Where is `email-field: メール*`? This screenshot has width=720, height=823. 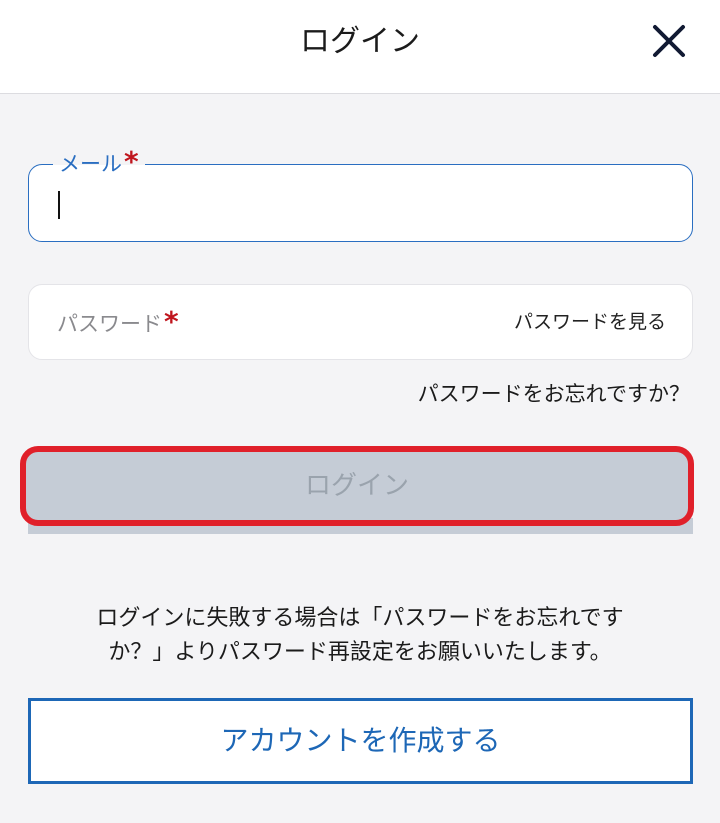
email-field: メール* is located at coordinates (360, 194).